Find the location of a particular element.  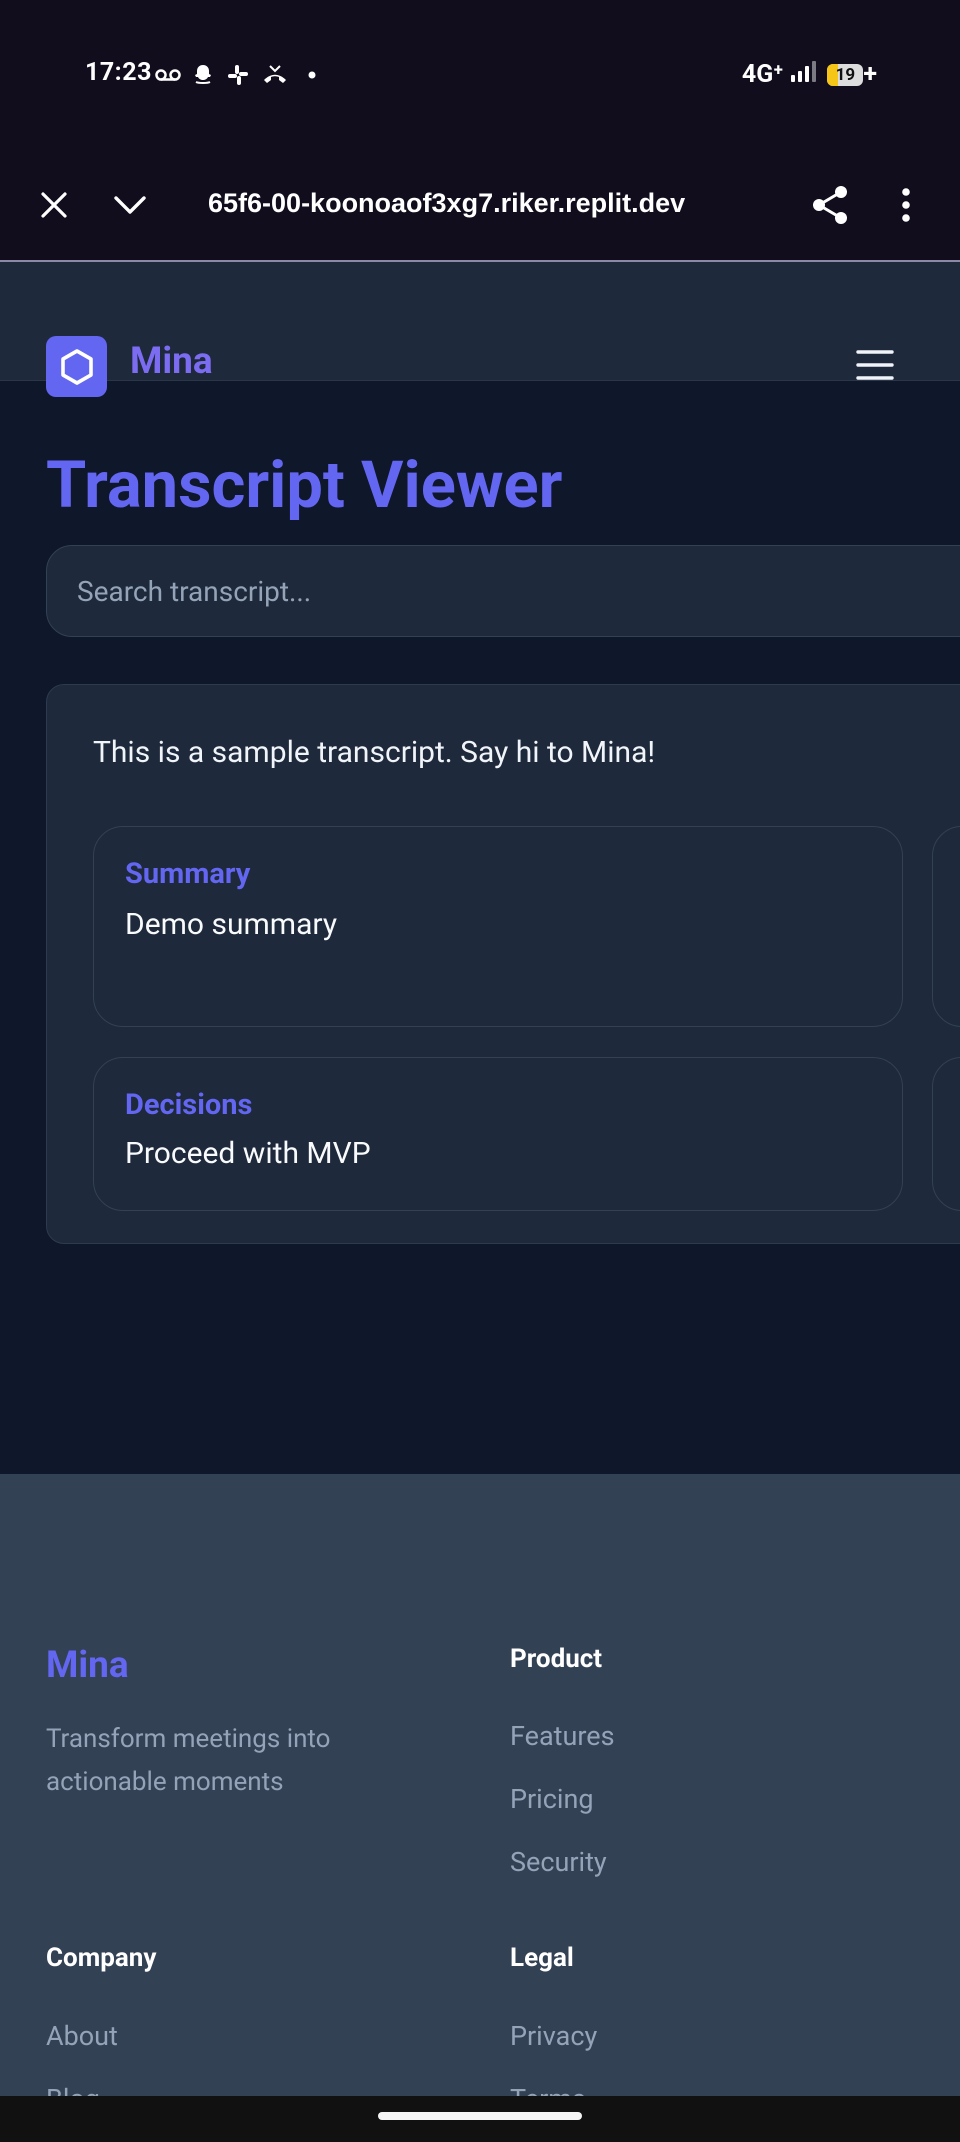

footer-heading-product: Product is located at coordinates (556, 1659).